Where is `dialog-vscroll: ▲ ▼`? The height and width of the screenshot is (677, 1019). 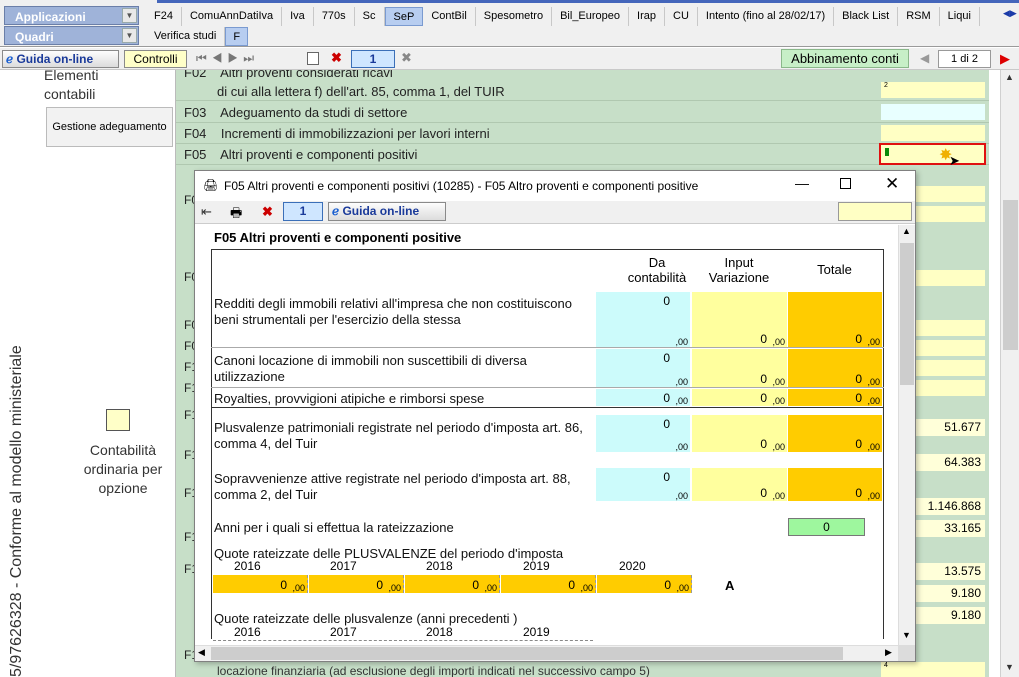
dialog-vscroll: ▲ ▼ is located at coordinates (906, 435).